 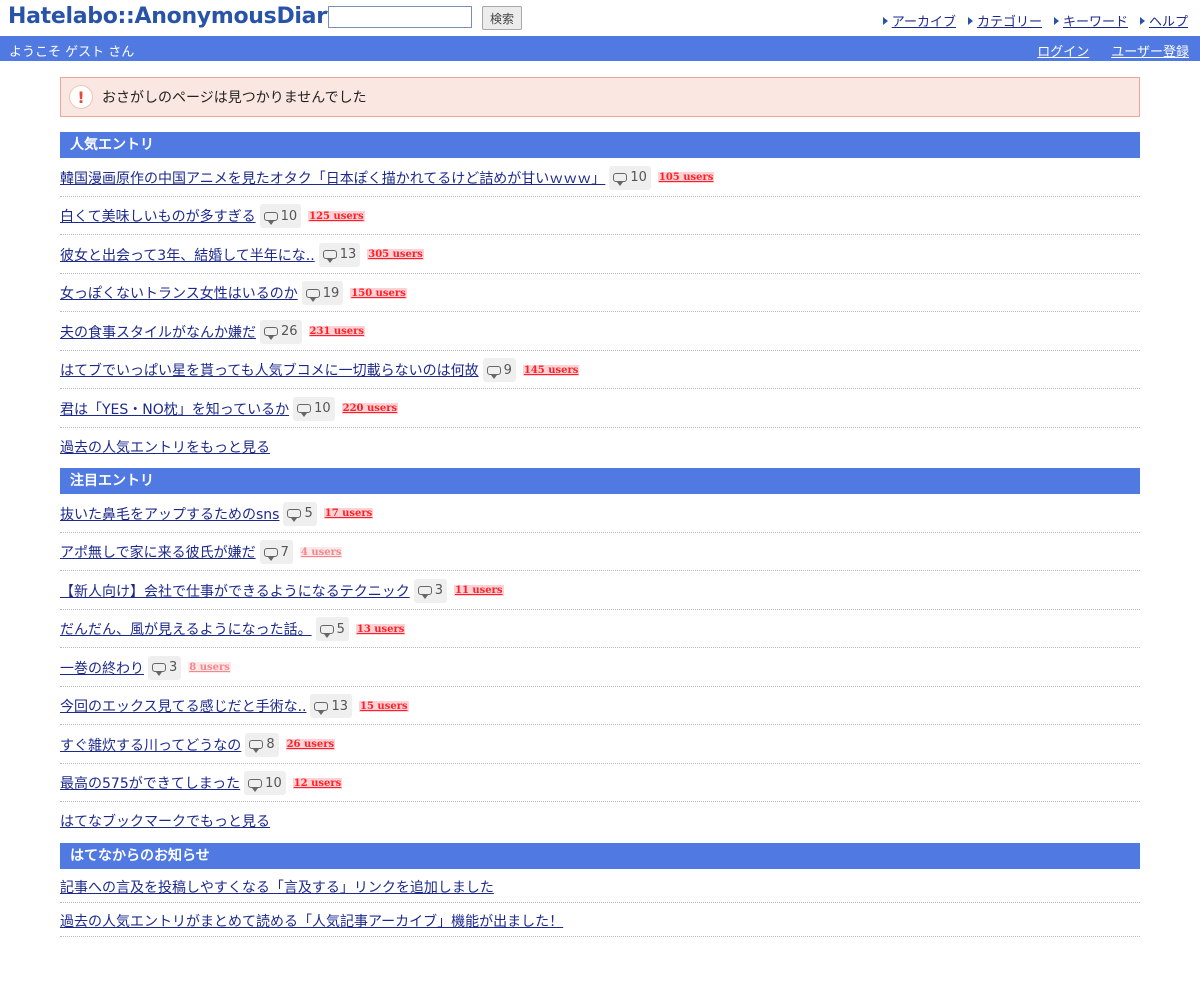 I want to click on list-item: すぐ雑炊する川ってどうなの 8 26 users, so click(x=600, y=744).